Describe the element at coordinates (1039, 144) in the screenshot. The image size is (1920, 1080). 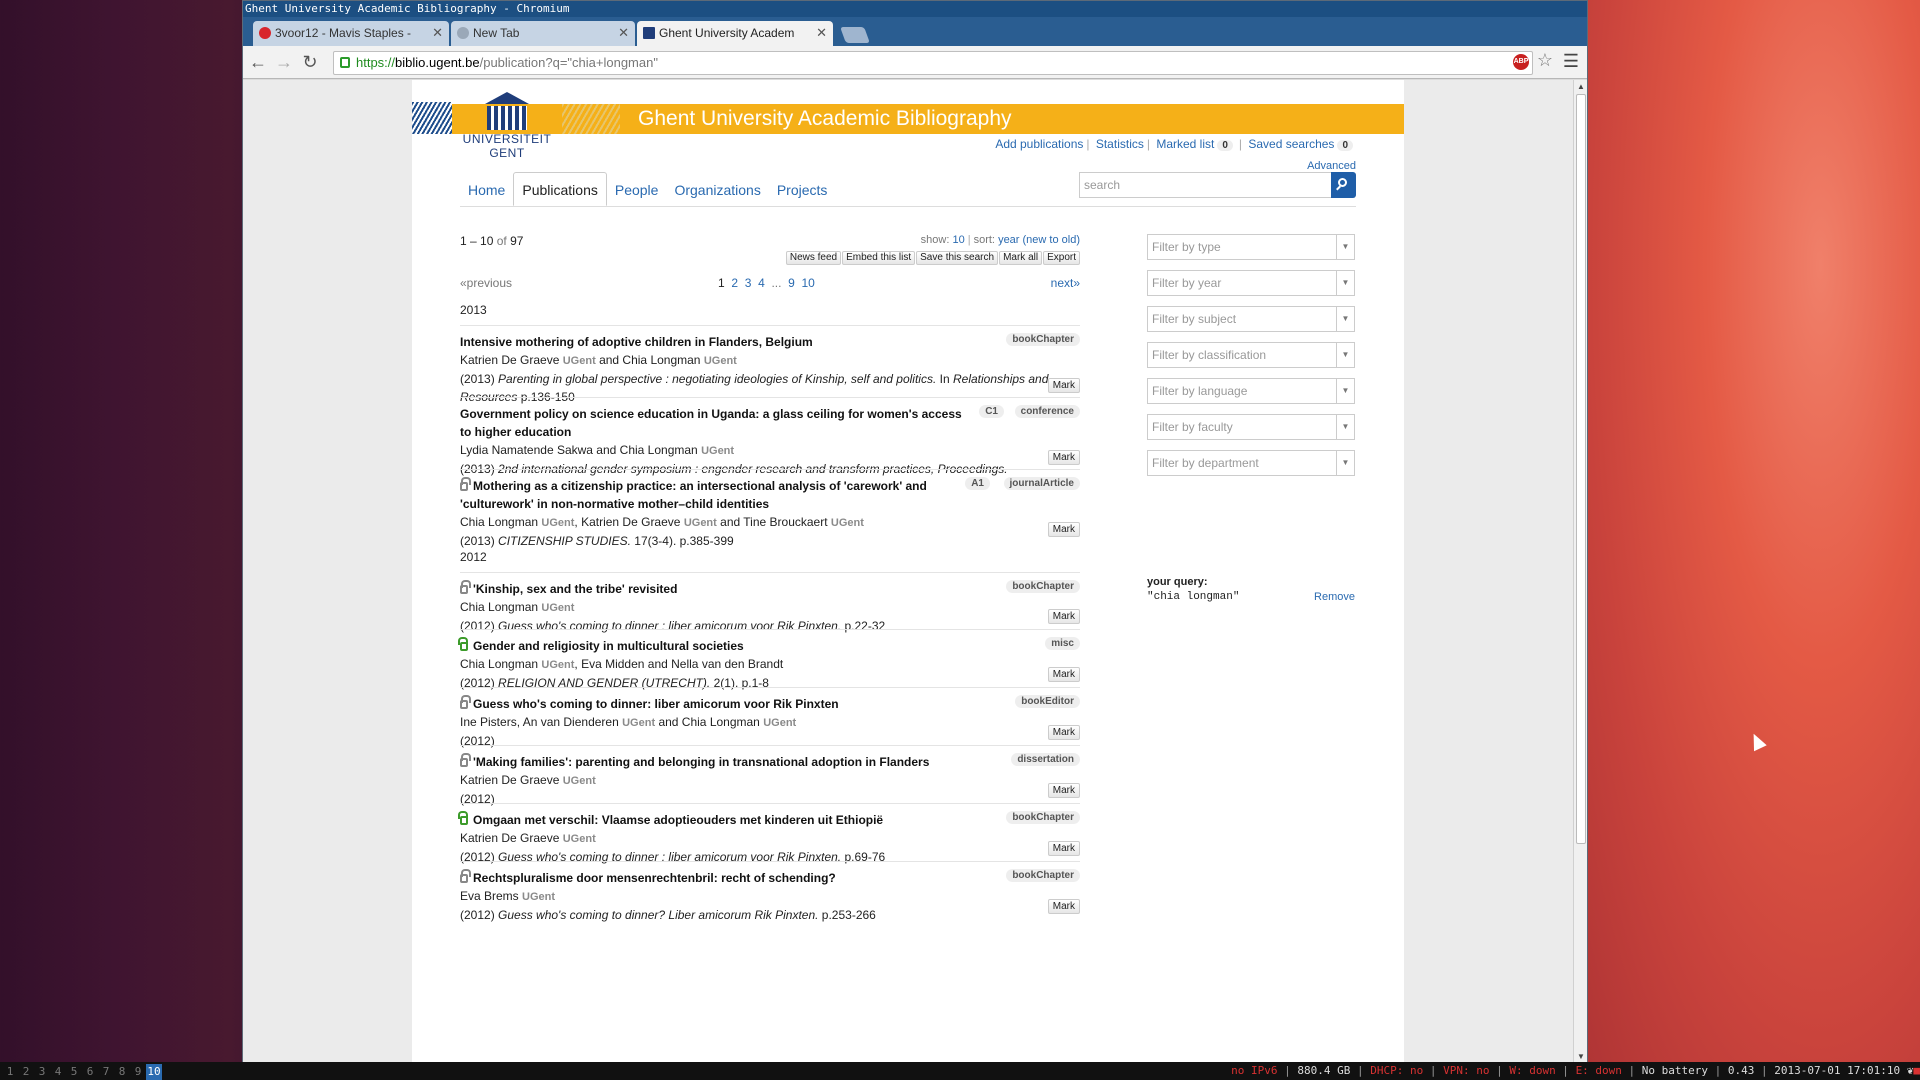
I see `add-publications-link: Add publications` at that location.